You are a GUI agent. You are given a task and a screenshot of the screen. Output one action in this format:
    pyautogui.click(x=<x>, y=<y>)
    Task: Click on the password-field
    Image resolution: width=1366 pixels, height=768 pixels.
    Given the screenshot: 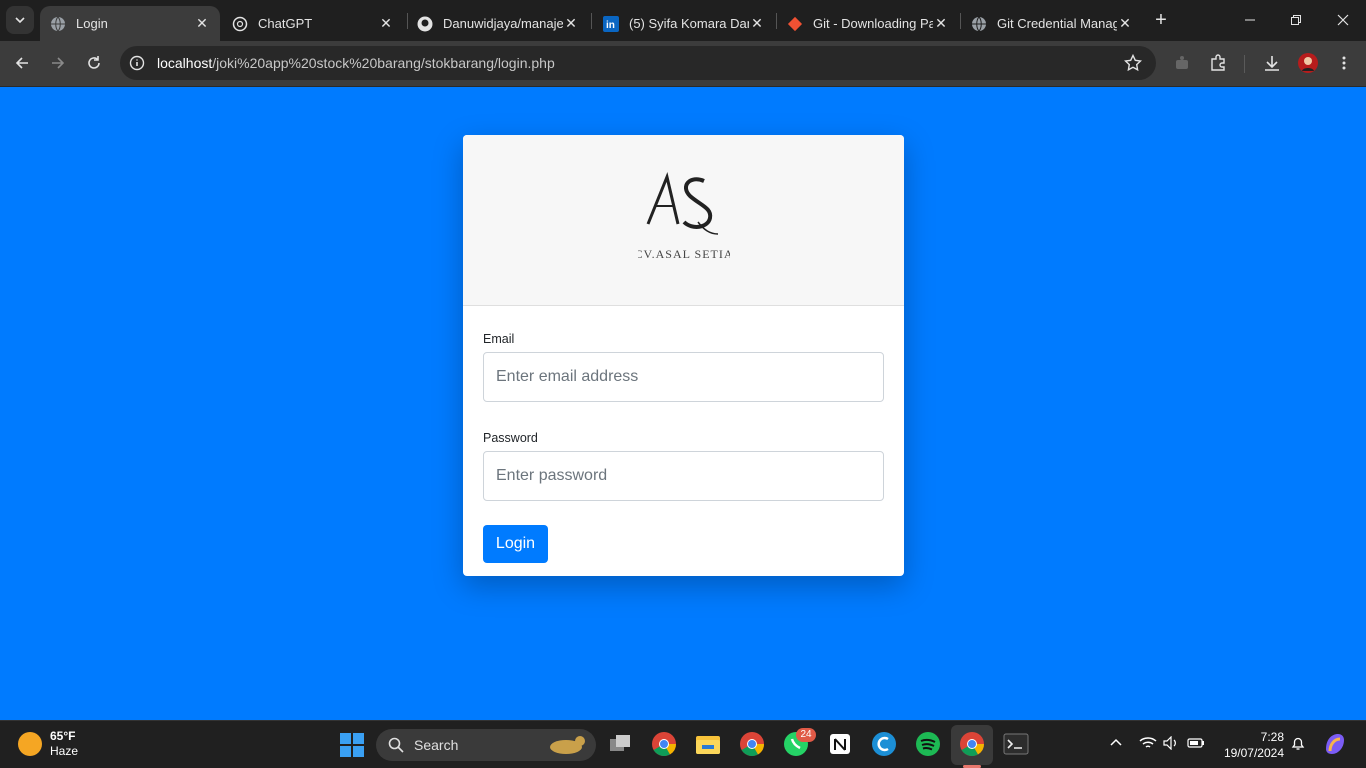 What is the action you would take?
    pyautogui.click(x=683, y=476)
    